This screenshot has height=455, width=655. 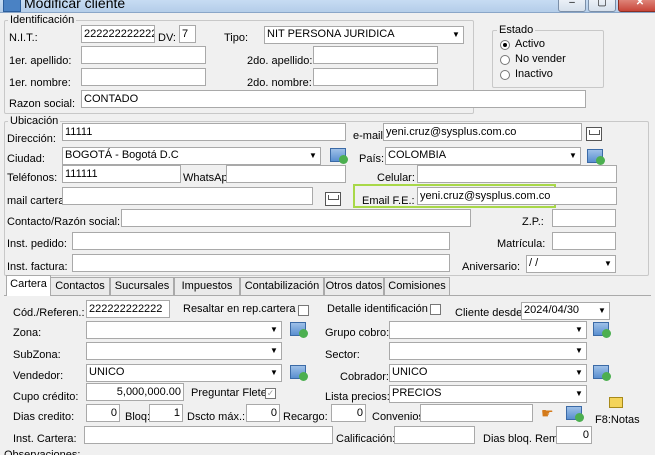 I want to click on razon-input: CONTADO, so click(x=333, y=99).